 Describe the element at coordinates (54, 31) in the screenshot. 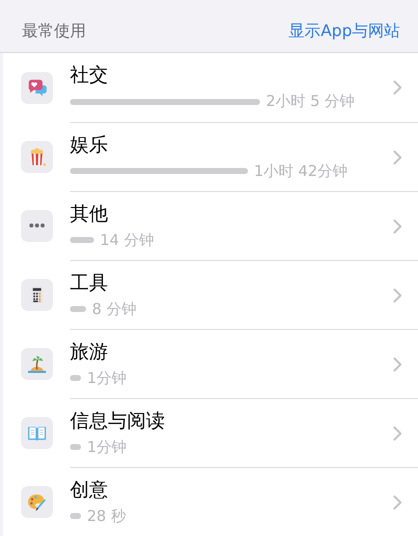

I see `section-title: 最常使用` at that location.